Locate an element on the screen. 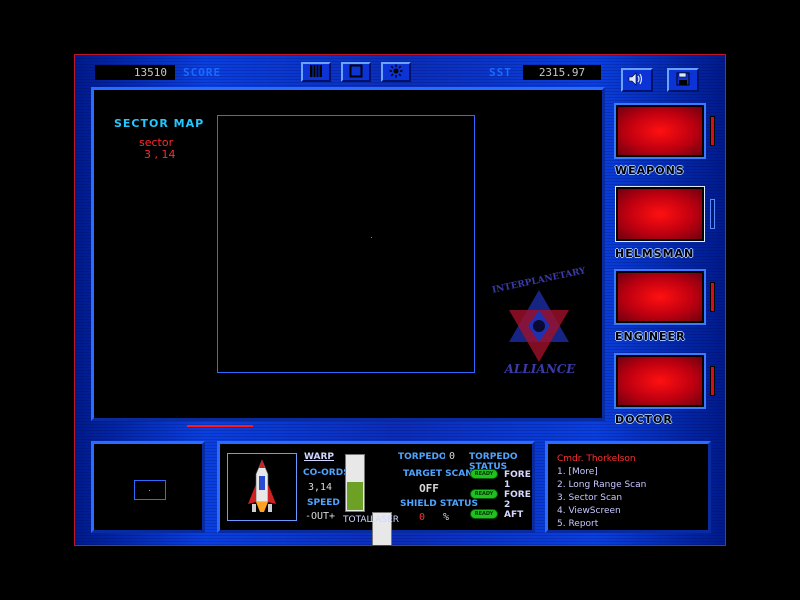 The height and width of the screenshot is (600, 800). square-view-button is located at coordinates (356, 72).